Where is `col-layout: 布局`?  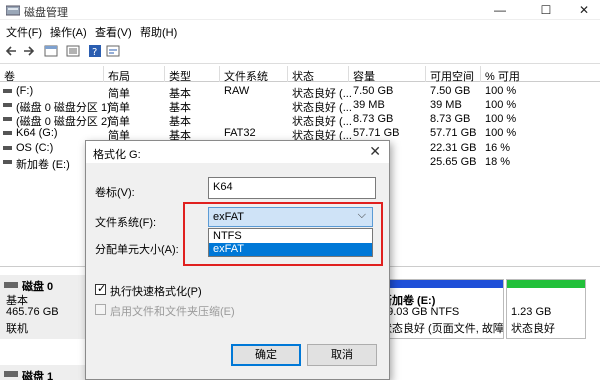
col-layout: 布局 is located at coordinates (119, 76).